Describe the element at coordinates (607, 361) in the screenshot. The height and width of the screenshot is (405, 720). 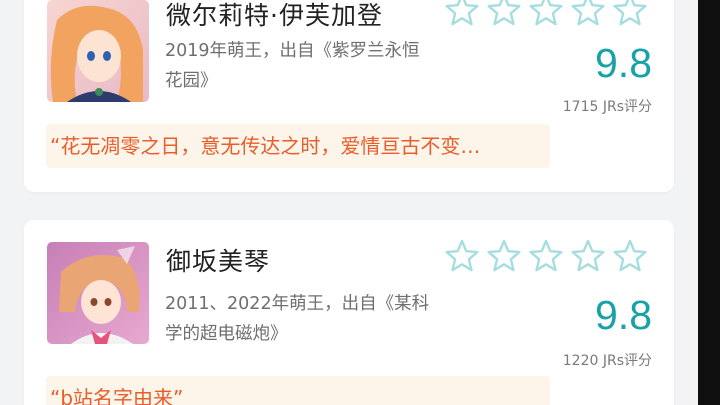
I see `rating-count: 1220 JRs评分` at that location.